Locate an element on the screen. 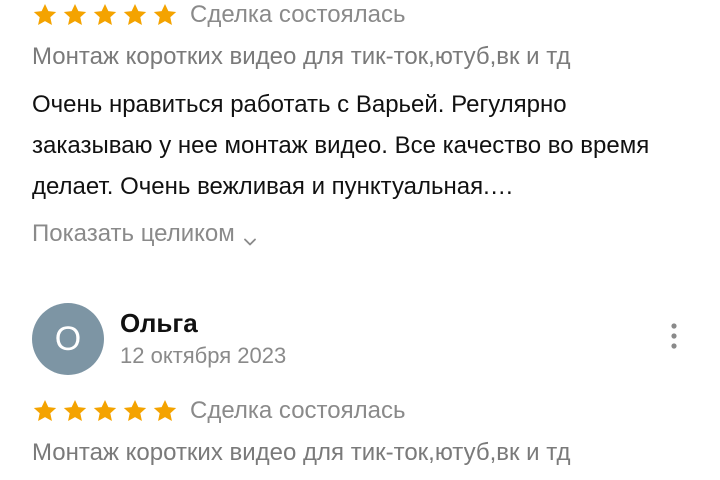 The height and width of the screenshot is (480, 720). more-options-button is located at coordinates (674, 338).